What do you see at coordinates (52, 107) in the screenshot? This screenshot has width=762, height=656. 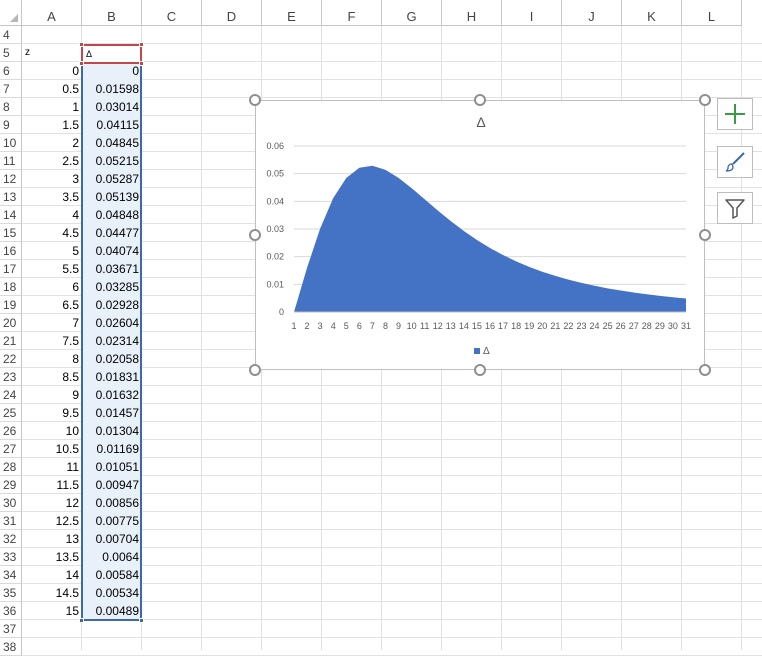 I see `cell-a8: 1` at bounding box center [52, 107].